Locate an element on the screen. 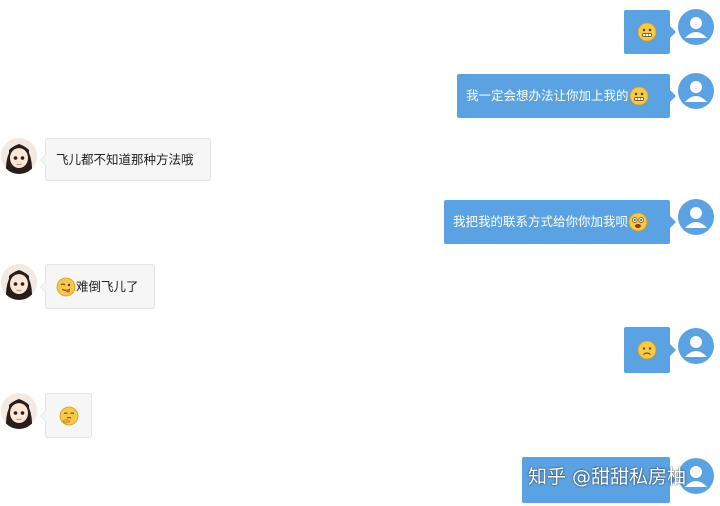  message-bubble-outgoing: 我一定会想办法让你加上我的 is located at coordinates (566, 96).